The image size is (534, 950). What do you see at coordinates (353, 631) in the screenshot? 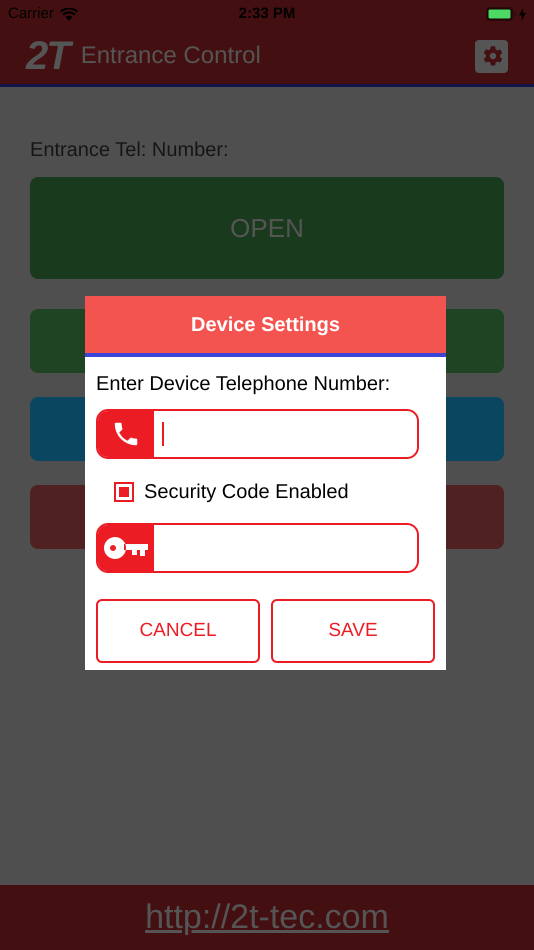
I see `dialog-button: SAVE` at bounding box center [353, 631].